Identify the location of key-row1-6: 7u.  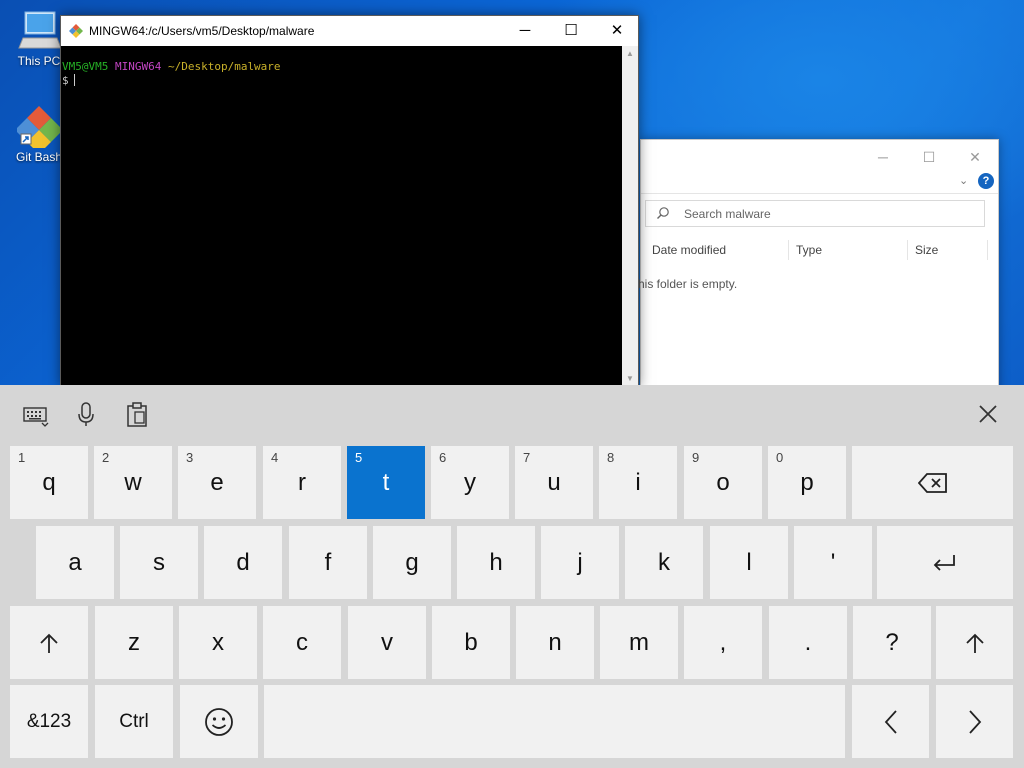
(554, 482).